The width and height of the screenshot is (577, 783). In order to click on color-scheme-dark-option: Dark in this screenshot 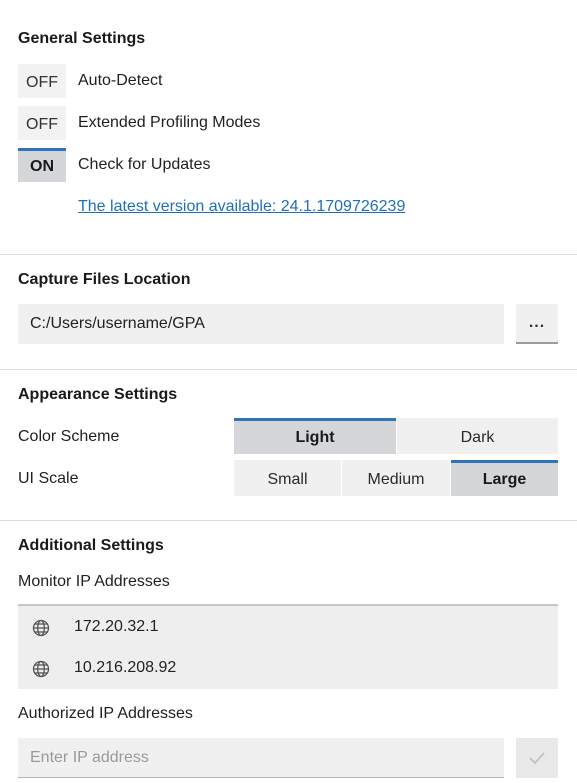, I will do `click(477, 436)`.